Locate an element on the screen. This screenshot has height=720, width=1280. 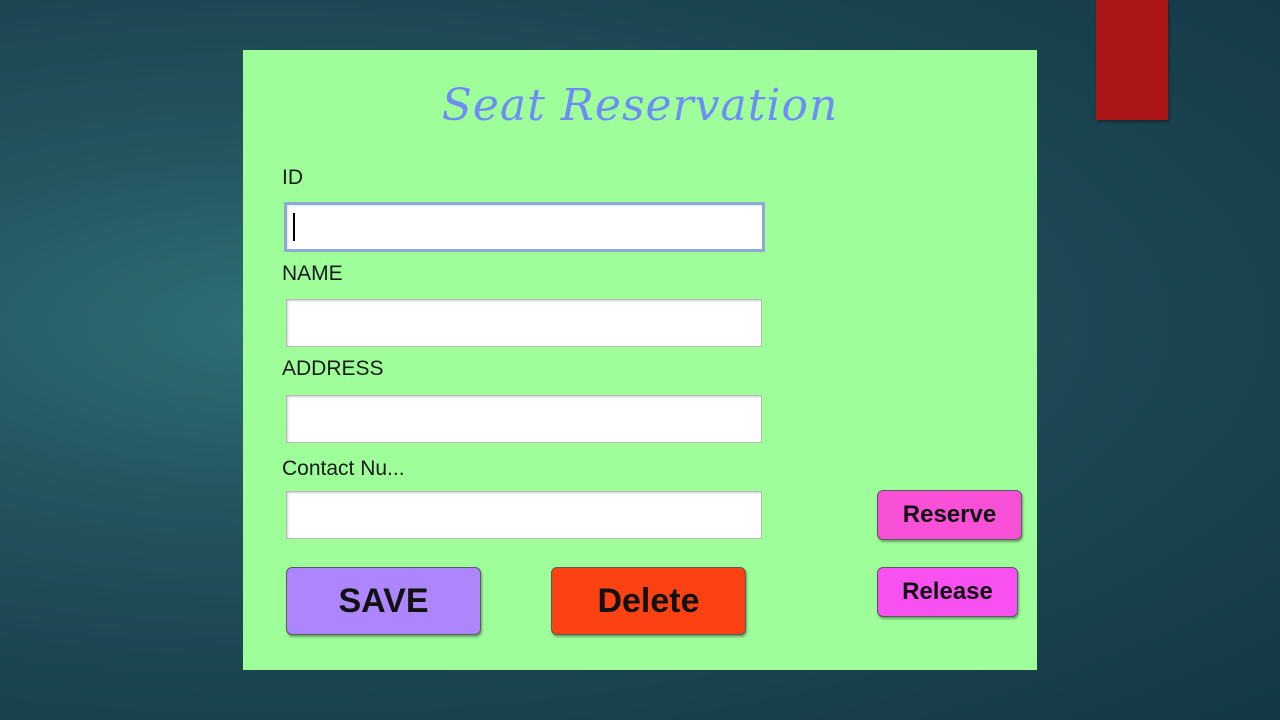
save-button: SAVE is located at coordinates (383, 601).